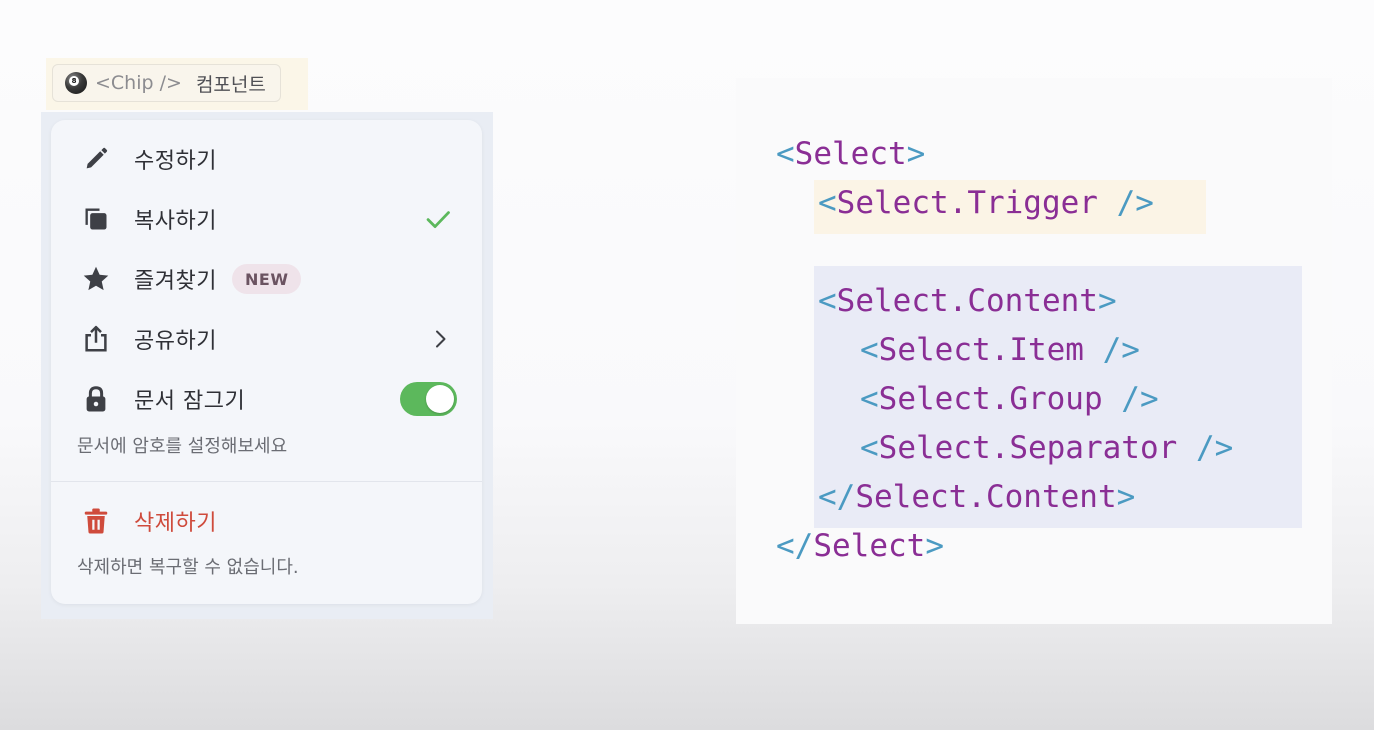 This screenshot has height=730, width=1374. Describe the element at coordinates (986, 203) in the screenshot. I see `code-line-select-trigger: <Select.Trigger />` at that location.